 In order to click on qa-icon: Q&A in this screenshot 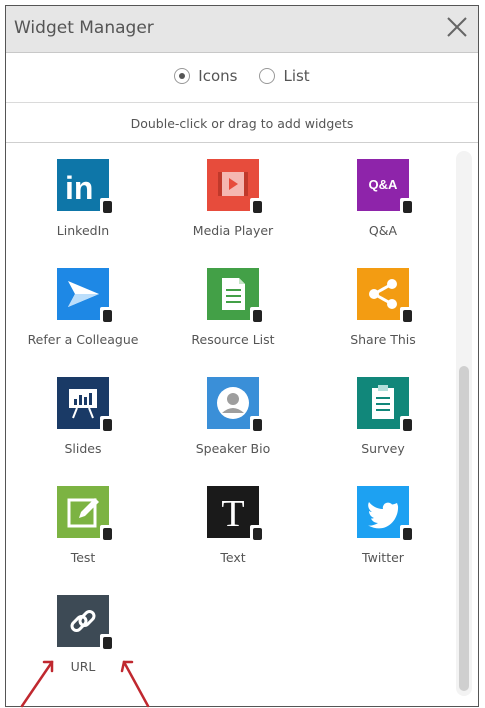, I will do `click(386, 187)`.